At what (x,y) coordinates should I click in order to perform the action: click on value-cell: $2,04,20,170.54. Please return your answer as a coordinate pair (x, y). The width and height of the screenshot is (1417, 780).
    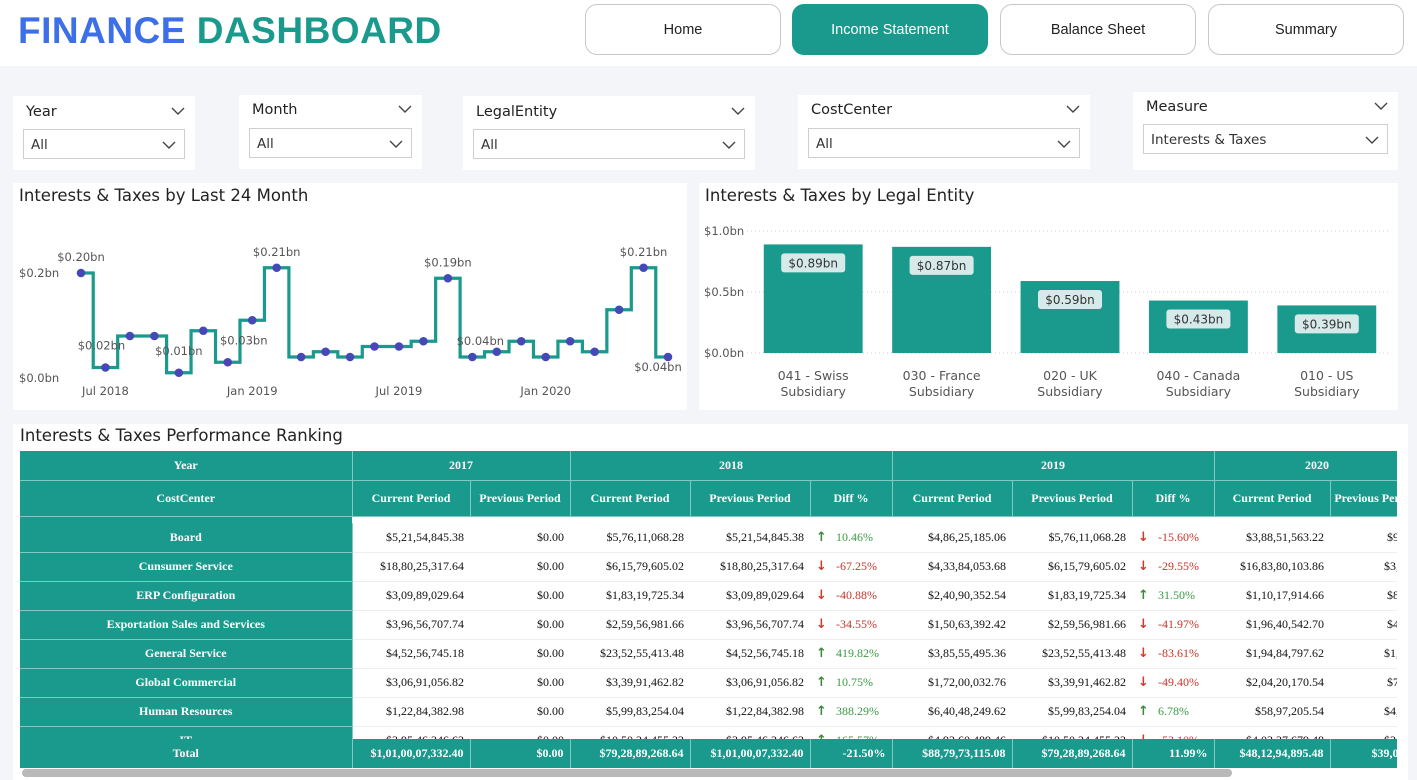
    Looking at the image, I should click on (1272, 683).